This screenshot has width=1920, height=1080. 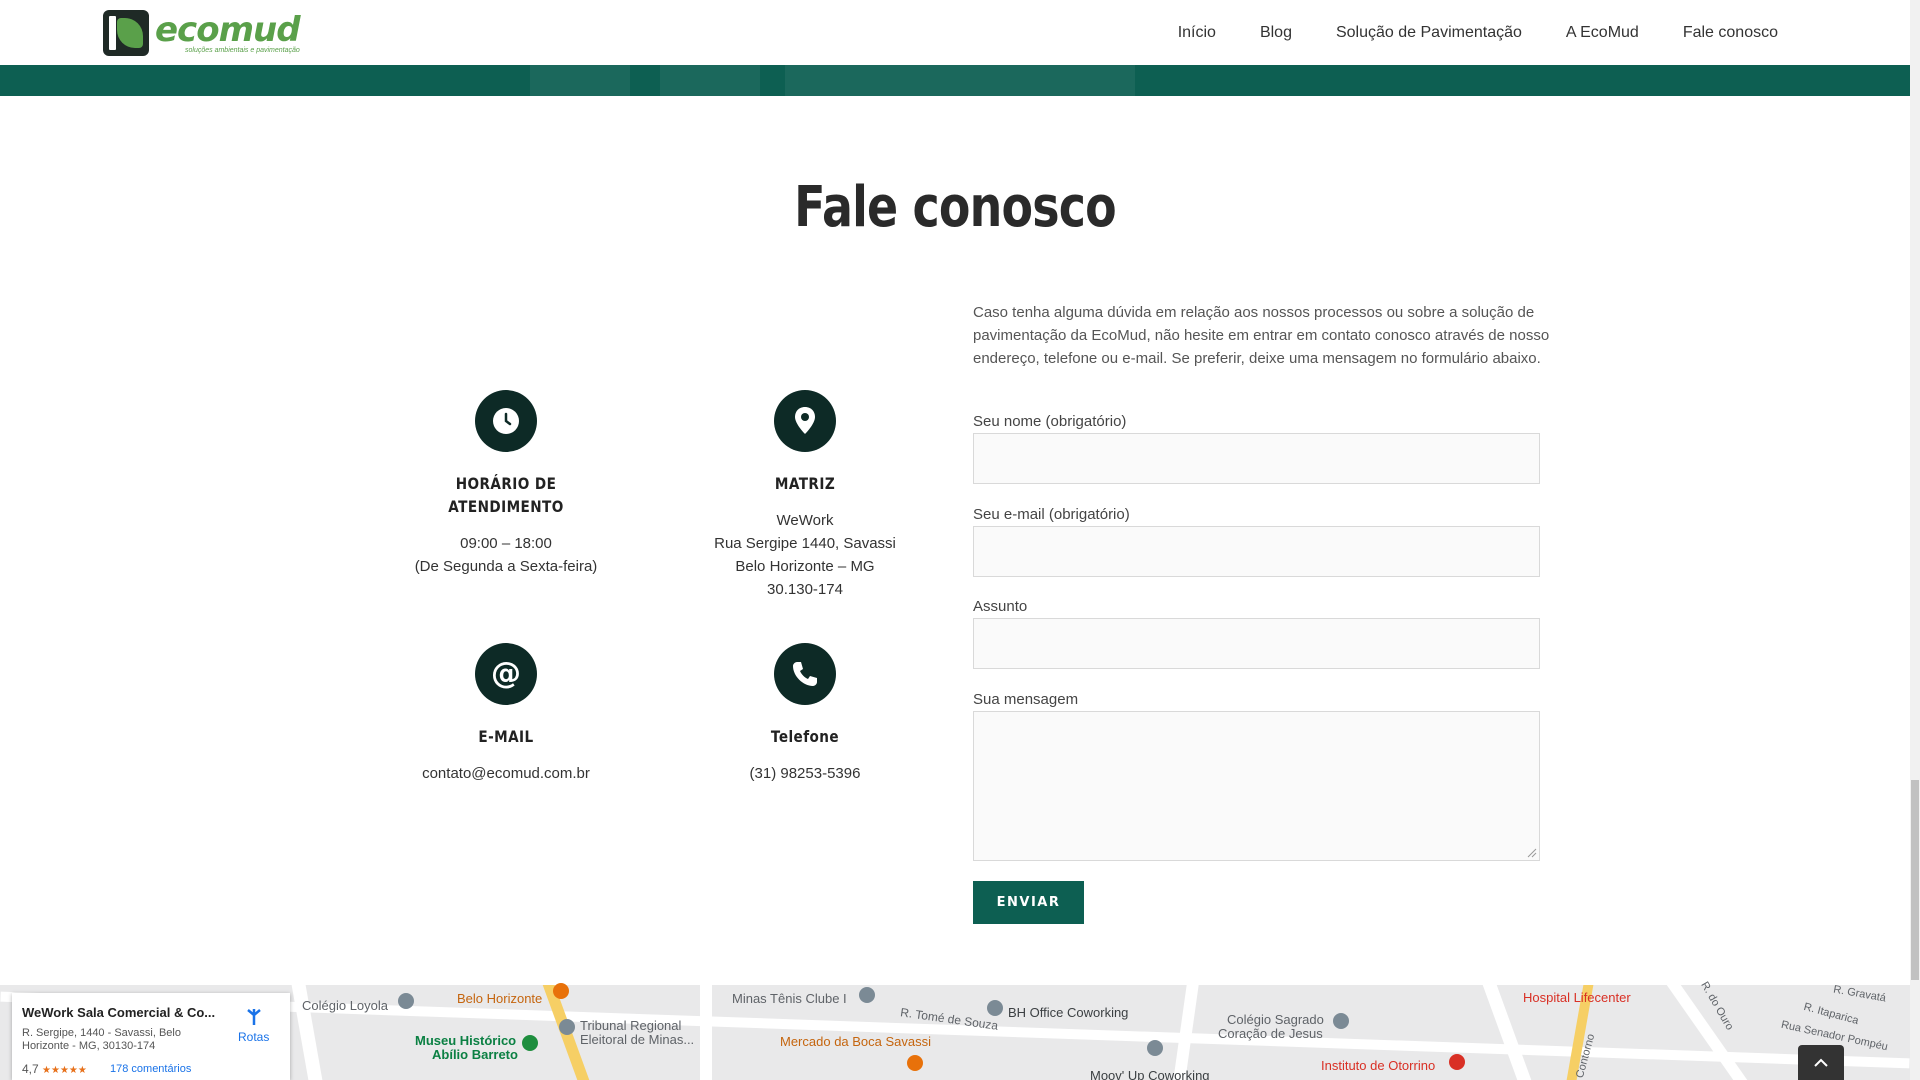 What do you see at coordinates (789, 998) in the screenshot?
I see `map-label-minas-tenis: Minas Tênis Clube I` at bounding box center [789, 998].